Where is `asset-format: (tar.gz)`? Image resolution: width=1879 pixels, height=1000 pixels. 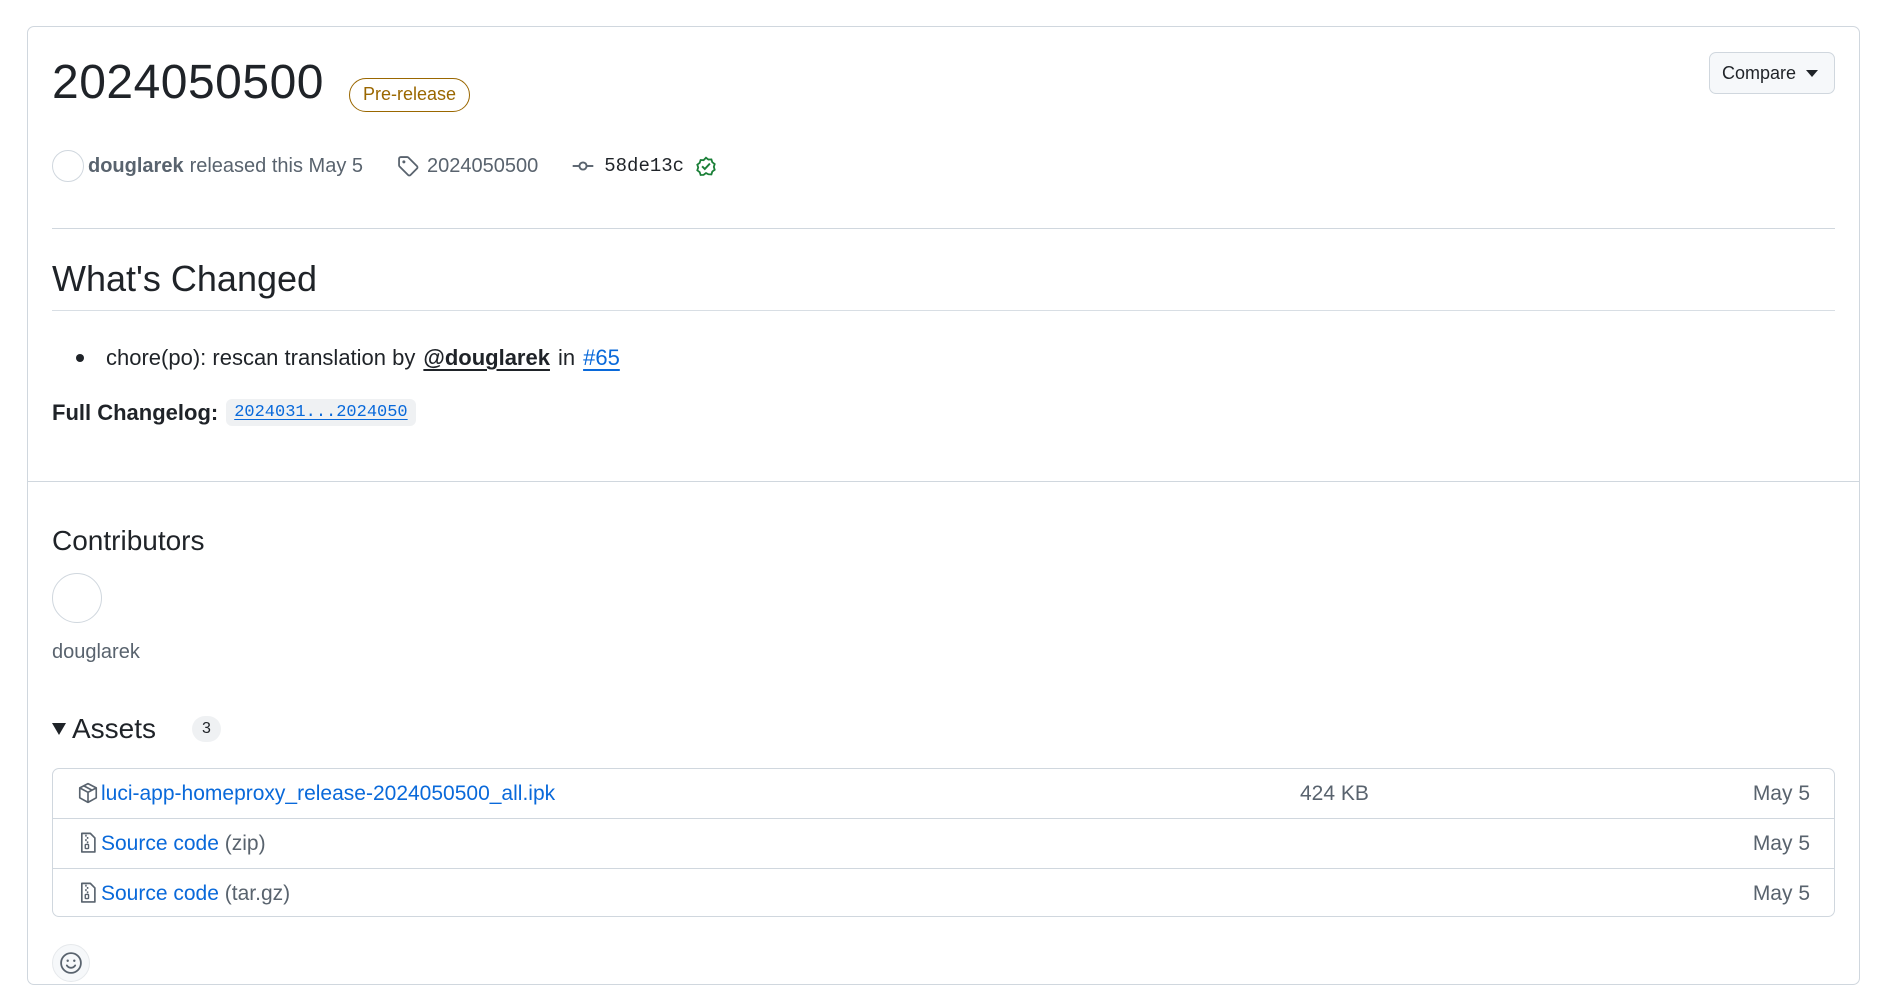 asset-format: (tar.gz) is located at coordinates (257, 893).